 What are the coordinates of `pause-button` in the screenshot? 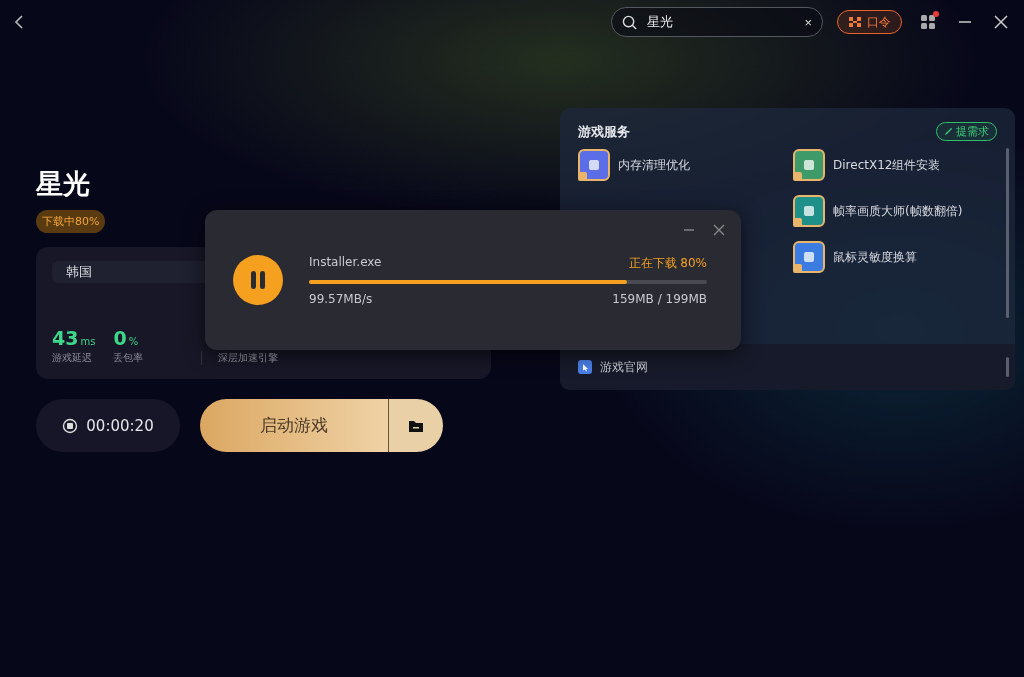 It's located at (258, 280).